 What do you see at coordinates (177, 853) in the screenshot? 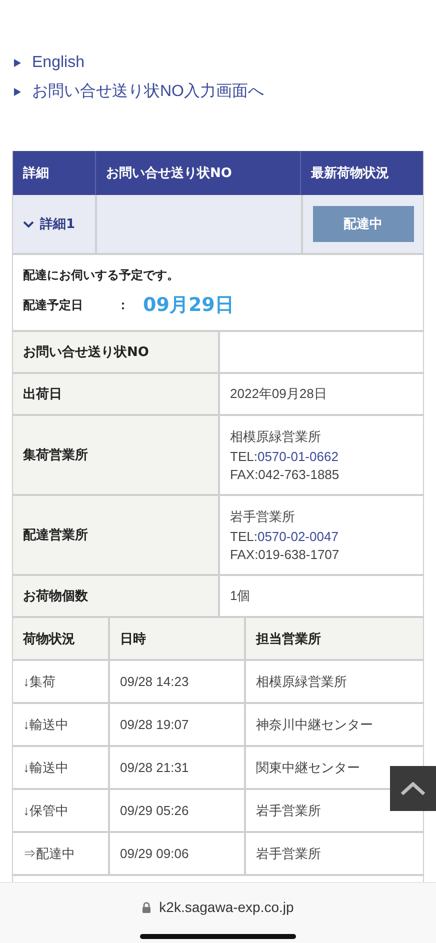
I see `table-cell: 09/29 09:06` at bounding box center [177, 853].